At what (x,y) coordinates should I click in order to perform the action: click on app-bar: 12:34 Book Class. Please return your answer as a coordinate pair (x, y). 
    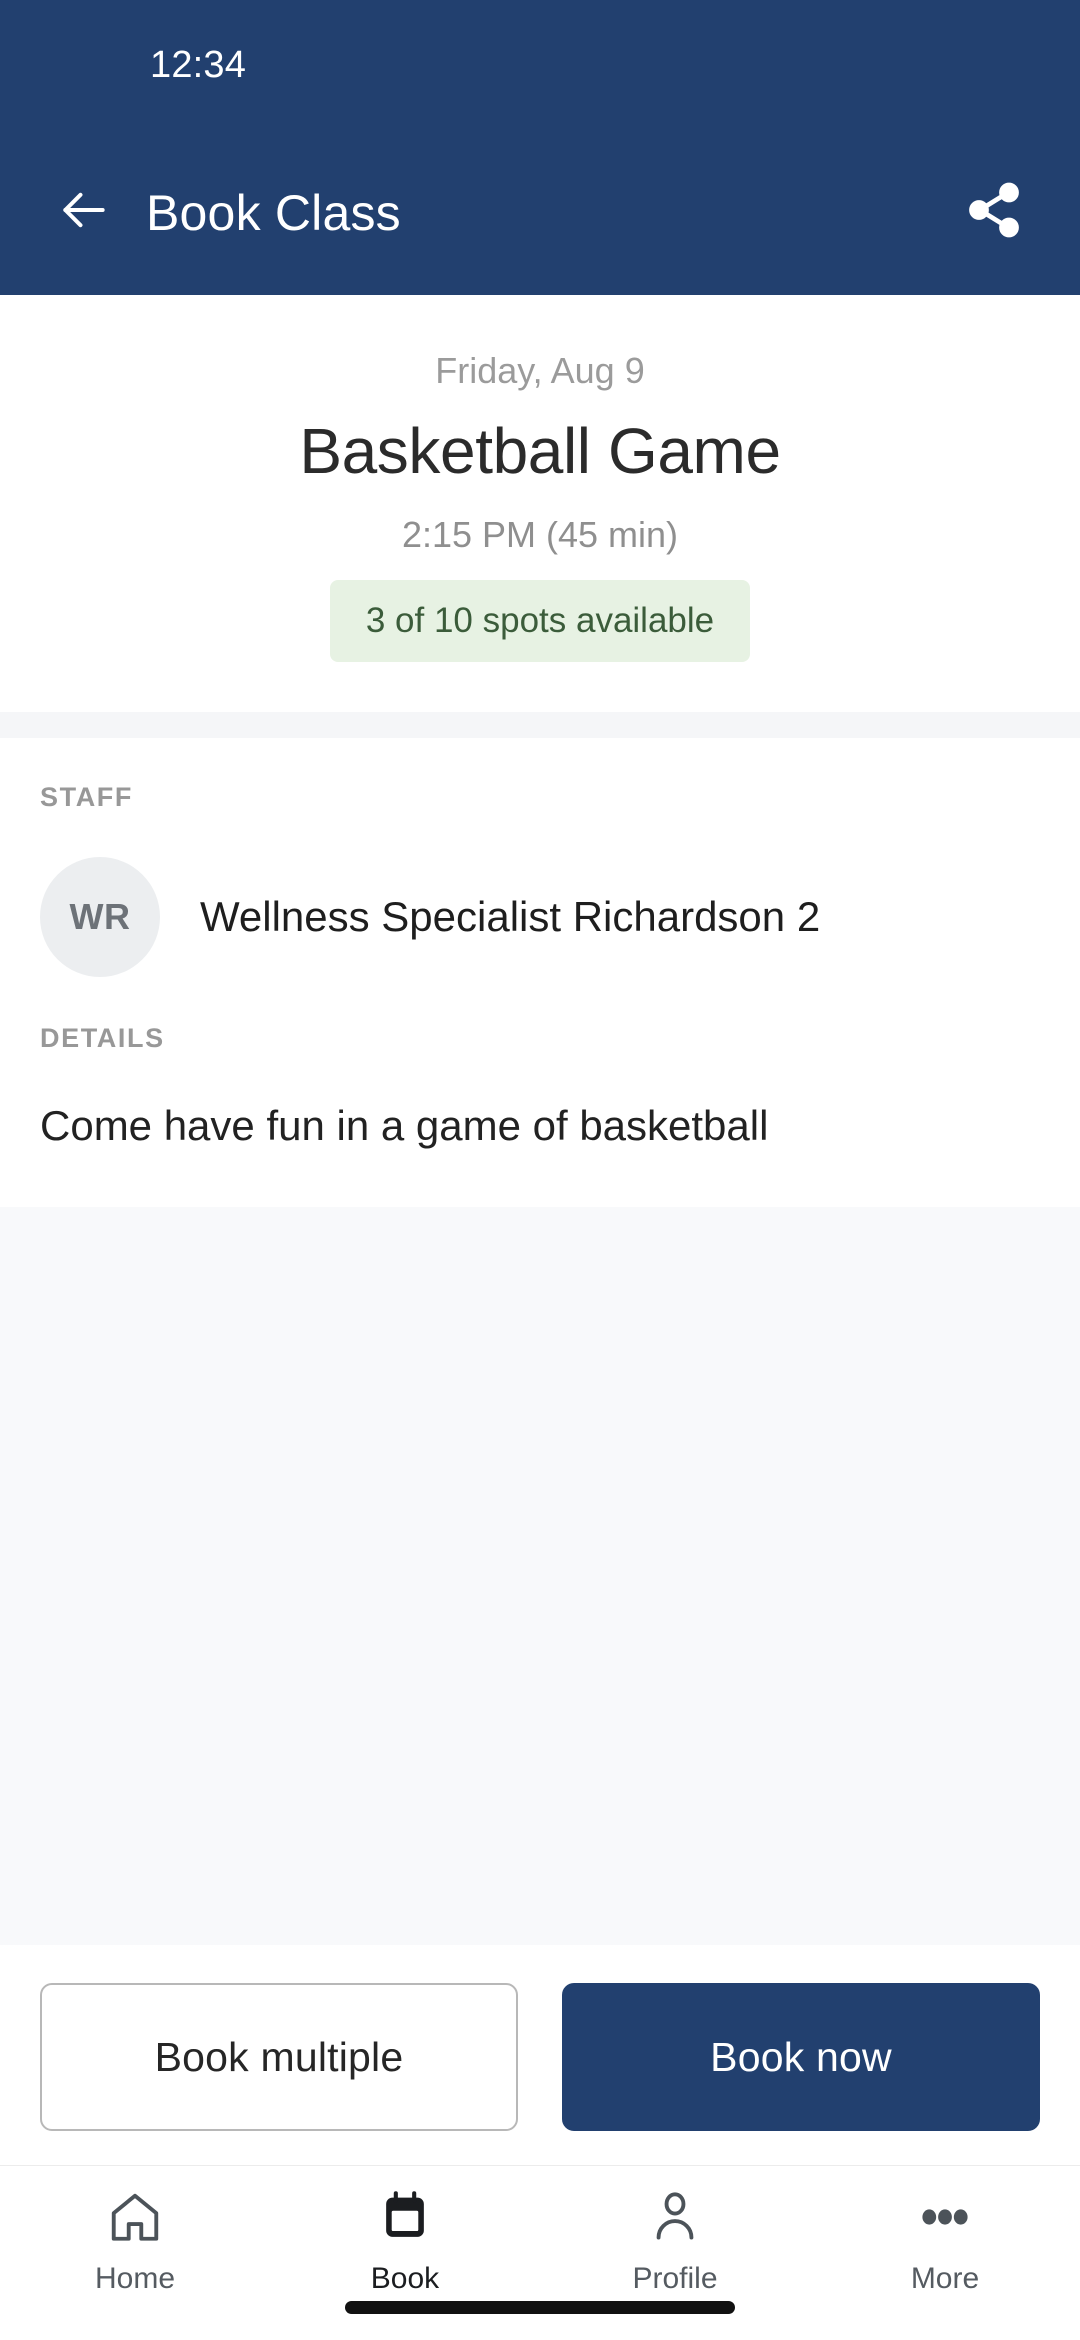
    Looking at the image, I should click on (540, 147).